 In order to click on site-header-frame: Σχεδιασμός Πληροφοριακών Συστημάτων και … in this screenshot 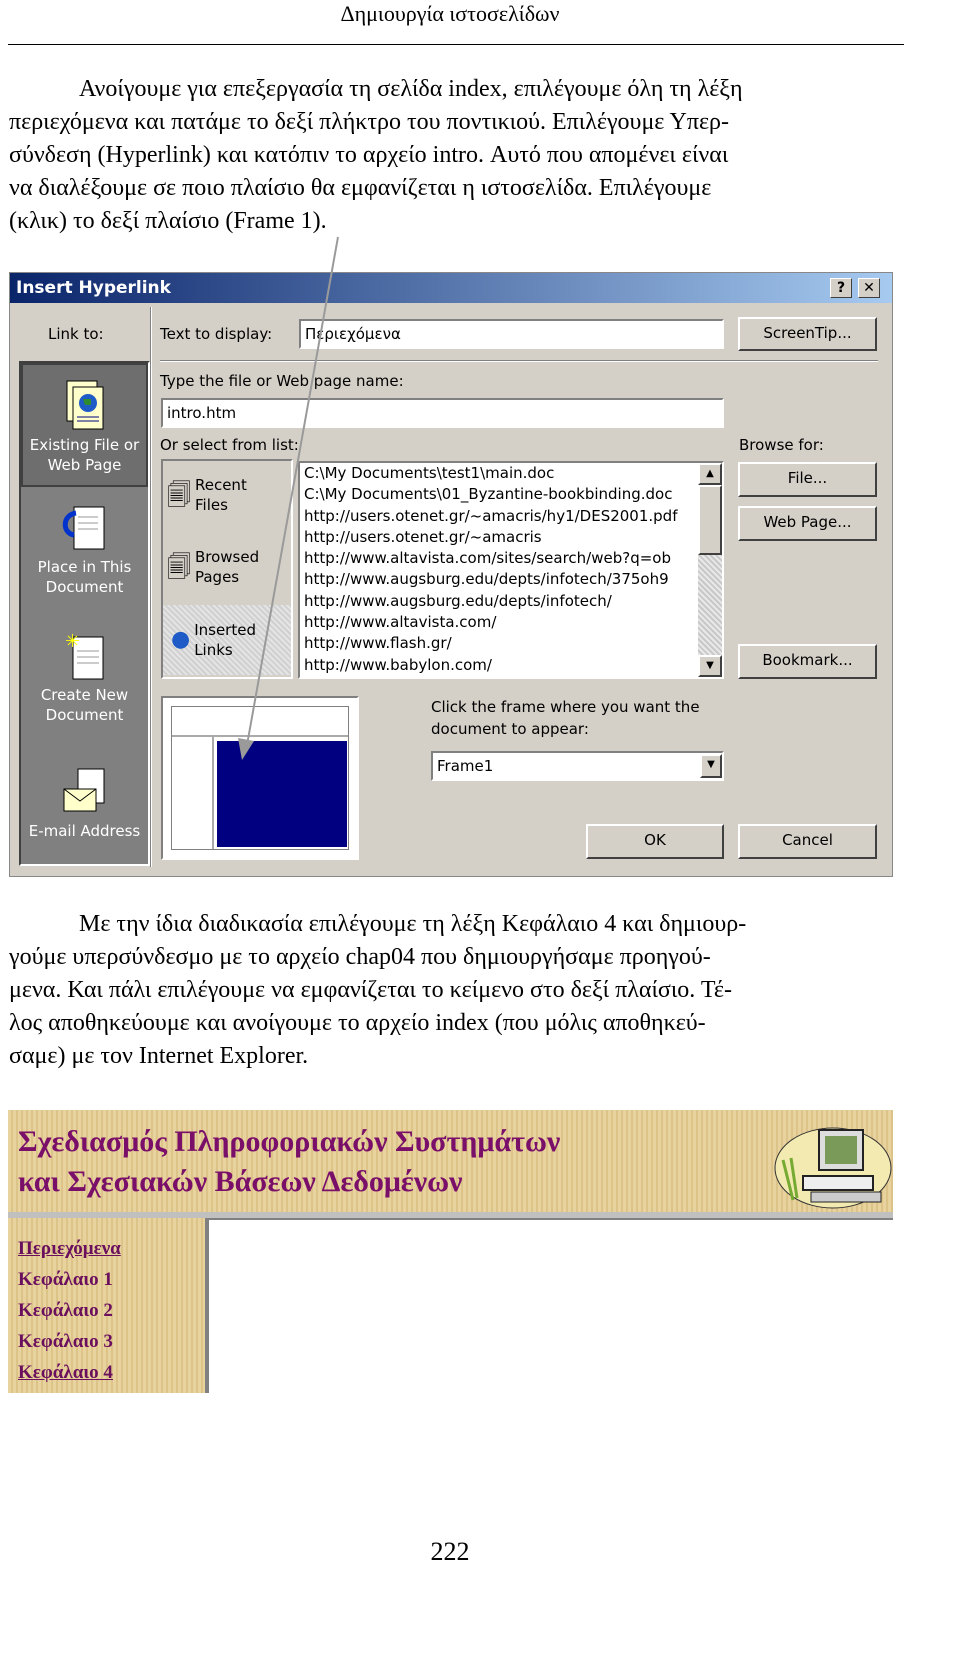, I will do `click(450, 1161)`.